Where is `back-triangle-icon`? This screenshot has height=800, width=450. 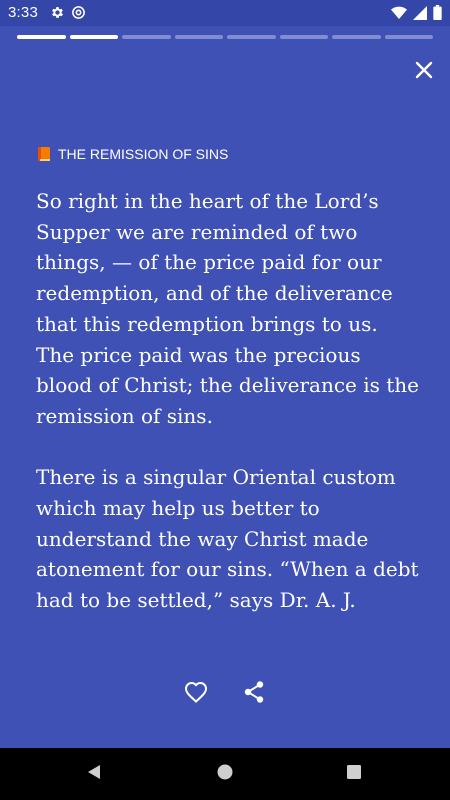
back-triangle-icon is located at coordinates (94, 774).